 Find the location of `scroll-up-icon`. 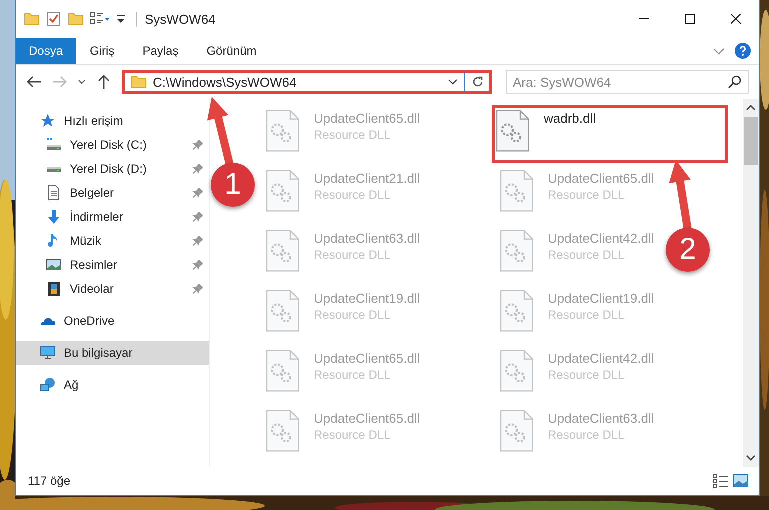

scroll-up-icon is located at coordinates (751, 108).